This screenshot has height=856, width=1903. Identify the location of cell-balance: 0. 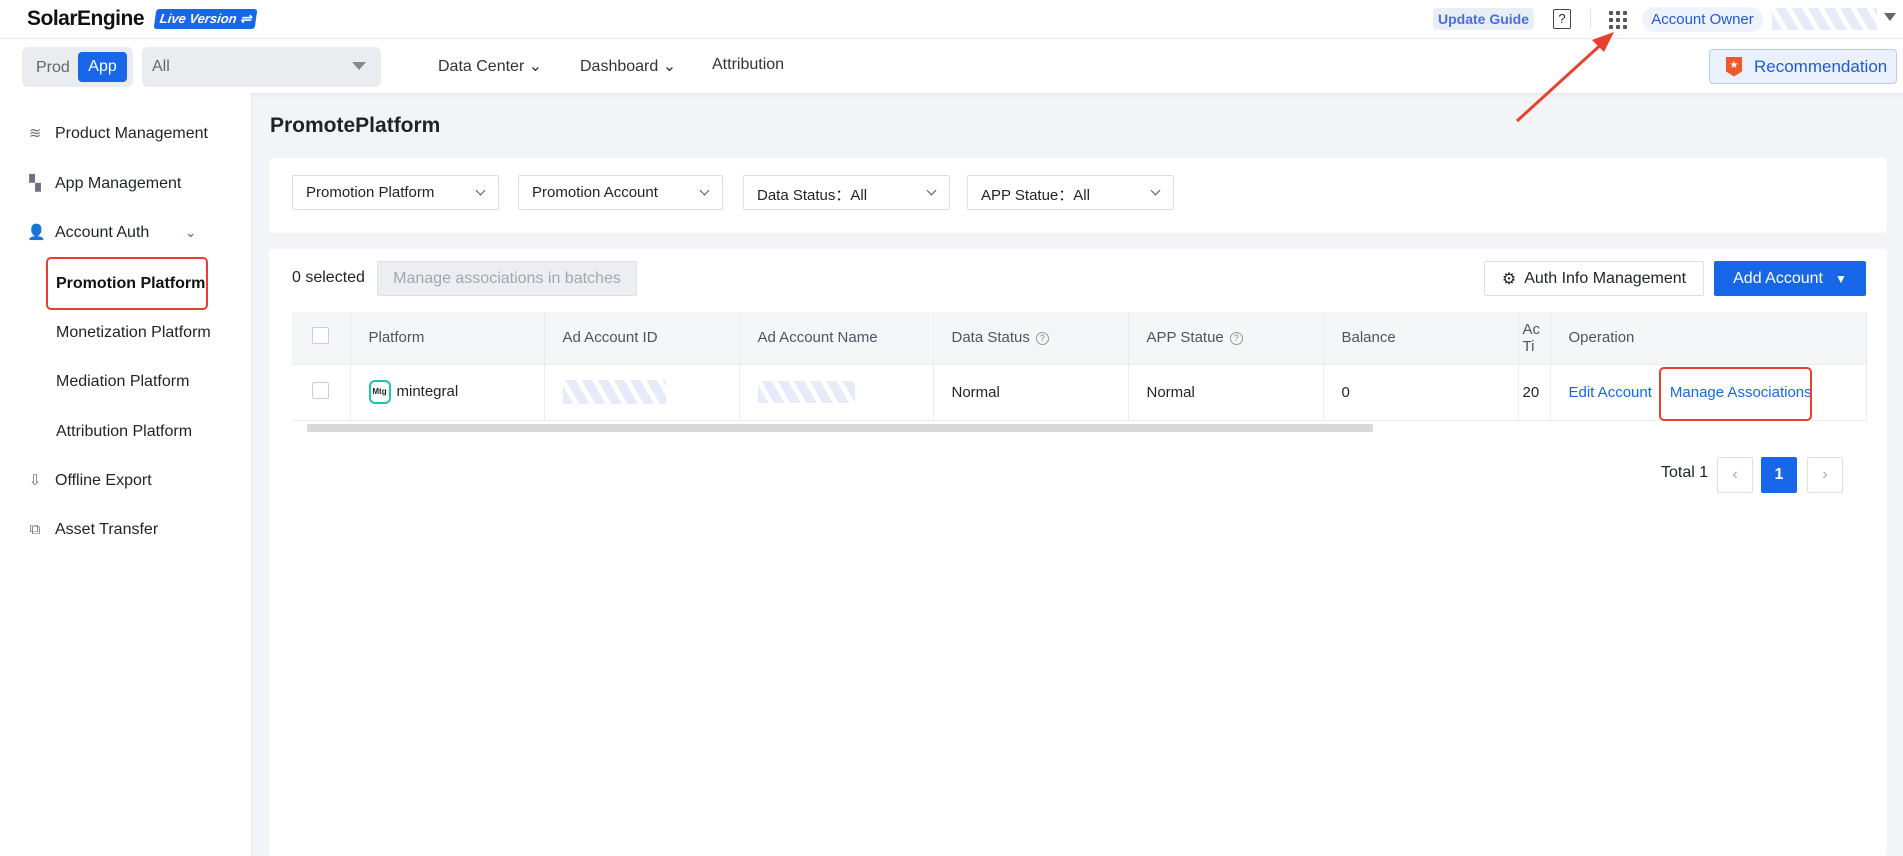
(1421, 392).